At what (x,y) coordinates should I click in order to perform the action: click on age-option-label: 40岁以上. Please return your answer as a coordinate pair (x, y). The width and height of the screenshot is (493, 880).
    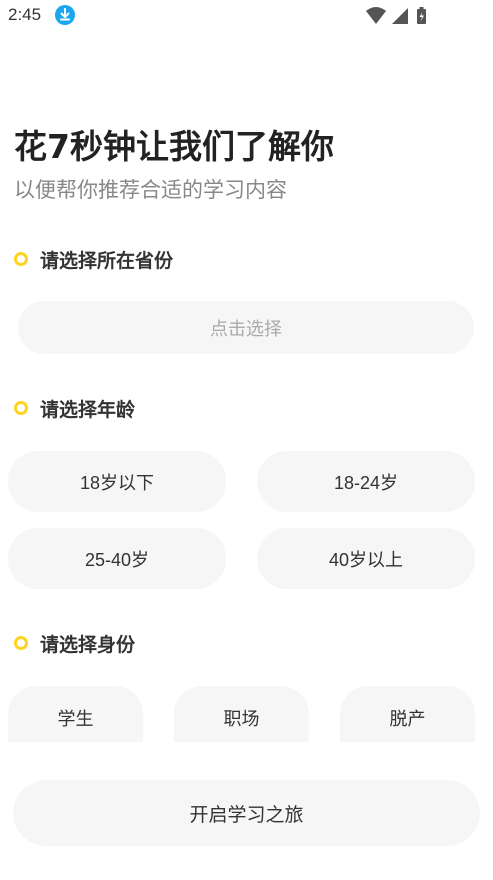
    Looking at the image, I should click on (366, 559).